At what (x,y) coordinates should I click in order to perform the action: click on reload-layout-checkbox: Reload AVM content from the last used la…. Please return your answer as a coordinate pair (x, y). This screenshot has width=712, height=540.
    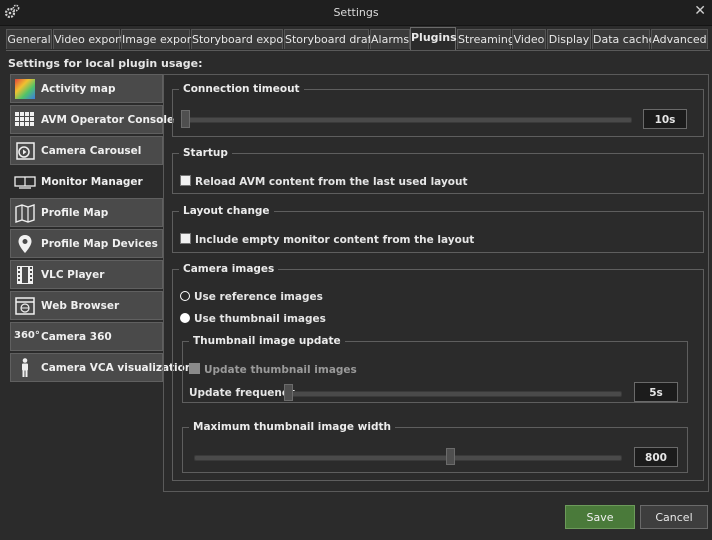
    Looking at the image, I should click on (324, 181).